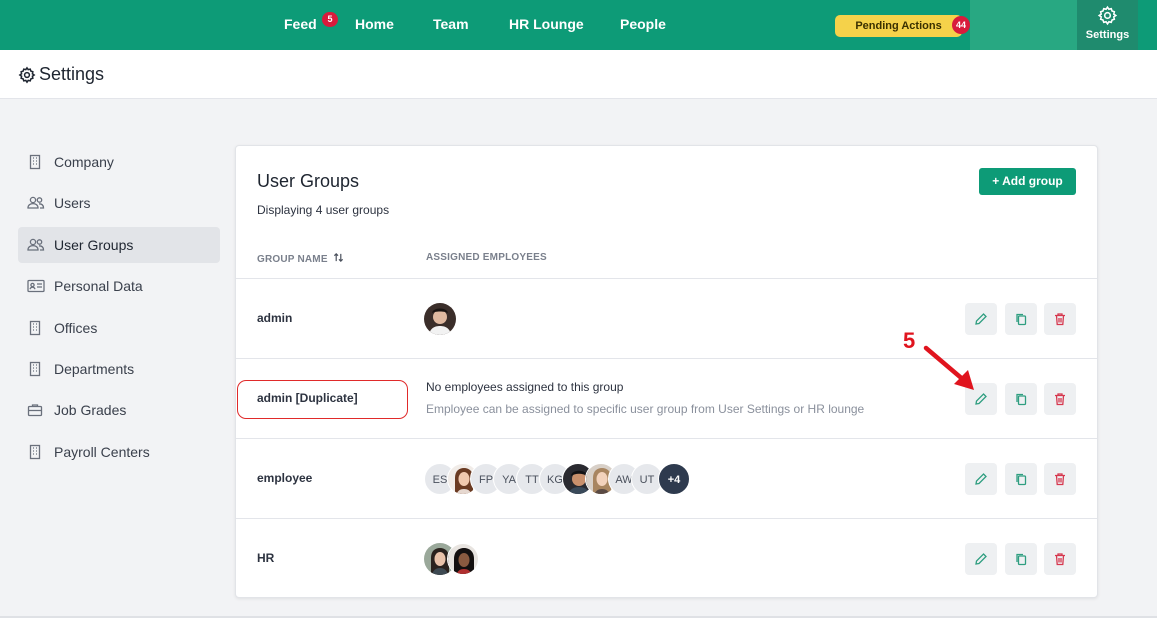 Image resolution: width=1157 pixels, height=618 pixels. Describe the element at coordinates (525, 387) in the screenshot. I see `no-employees-message: No employees assigned to this group` at that location.